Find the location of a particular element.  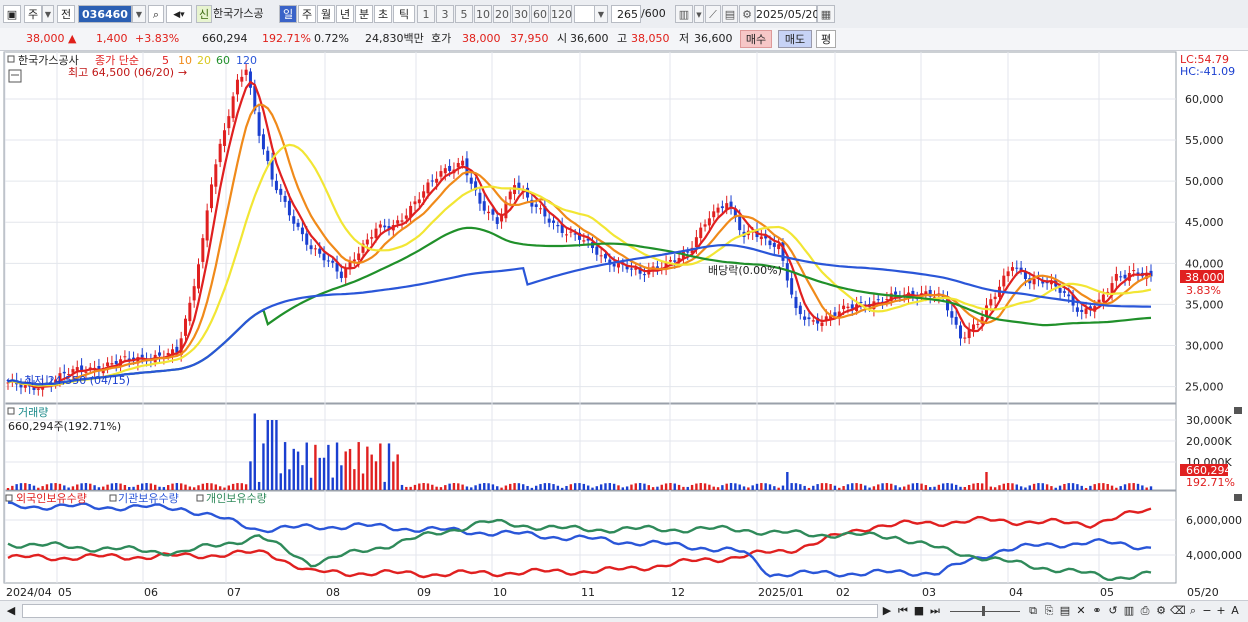

holdings-close-icon is located at coordinates (1238, 497).